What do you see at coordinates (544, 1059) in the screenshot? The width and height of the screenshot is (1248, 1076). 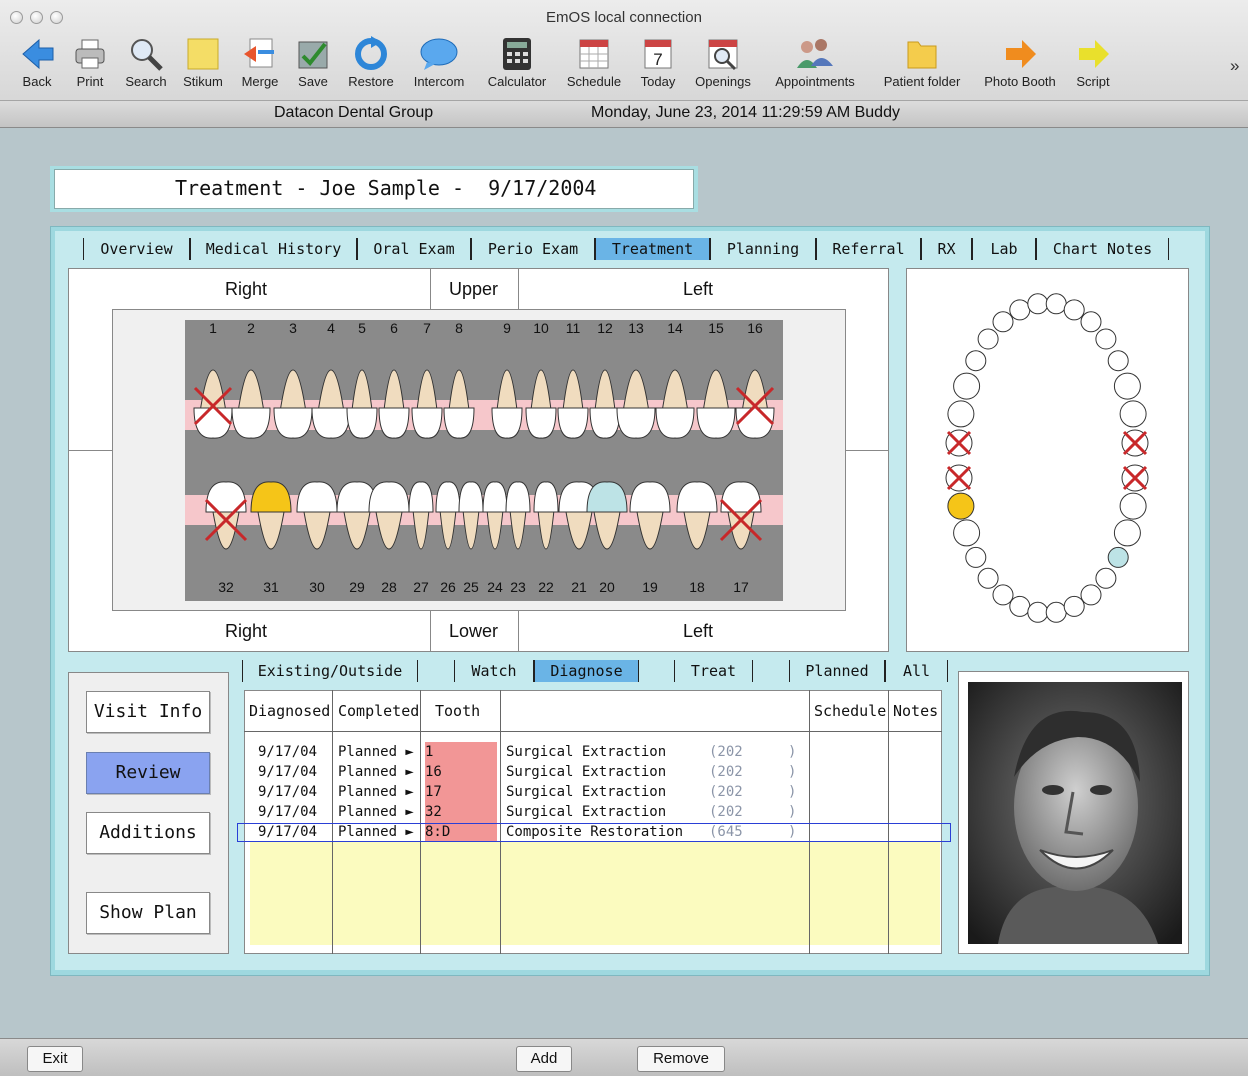 I see `add-button: Add` at bounding box center [544, 1059].